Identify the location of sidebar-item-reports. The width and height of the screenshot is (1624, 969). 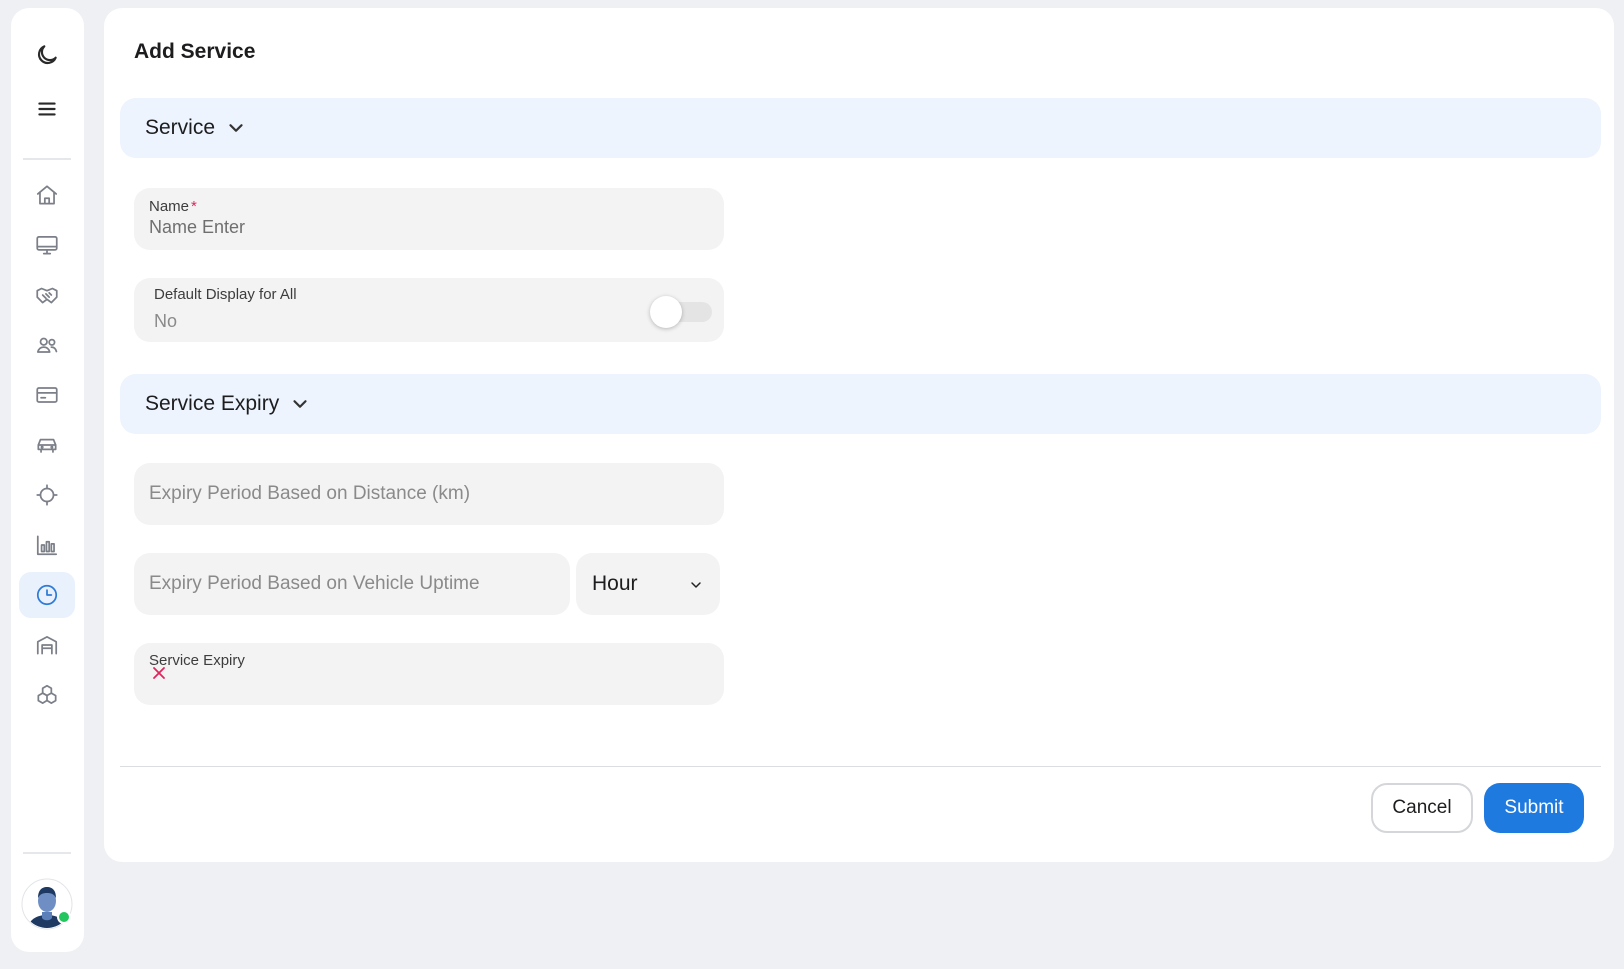
(47, 545).